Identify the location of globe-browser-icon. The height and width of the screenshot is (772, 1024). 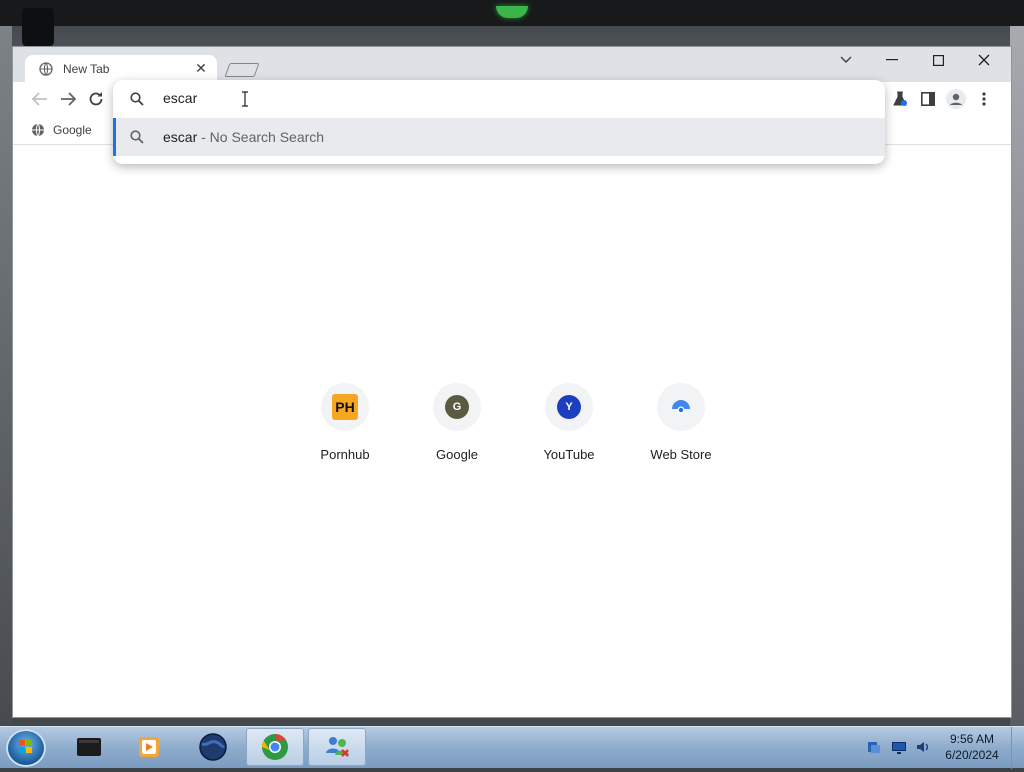
(213, 747).